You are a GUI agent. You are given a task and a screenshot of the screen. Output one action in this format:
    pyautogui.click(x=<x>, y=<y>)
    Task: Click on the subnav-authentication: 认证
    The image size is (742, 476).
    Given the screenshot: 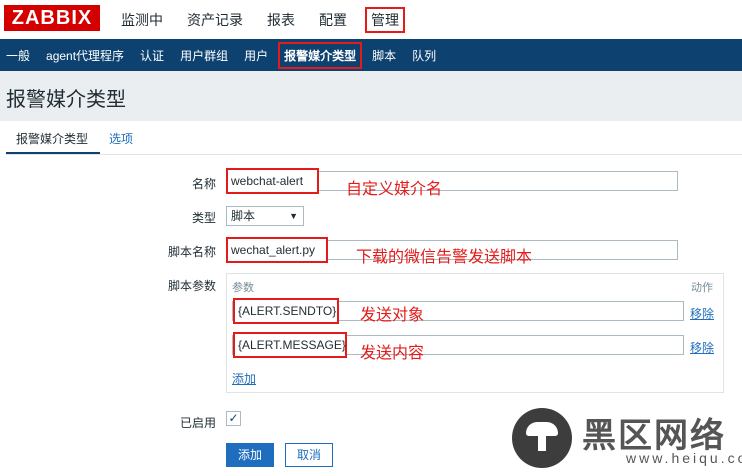 What is the action you would take?
    pyautogui.click(x=152, y=55)
    